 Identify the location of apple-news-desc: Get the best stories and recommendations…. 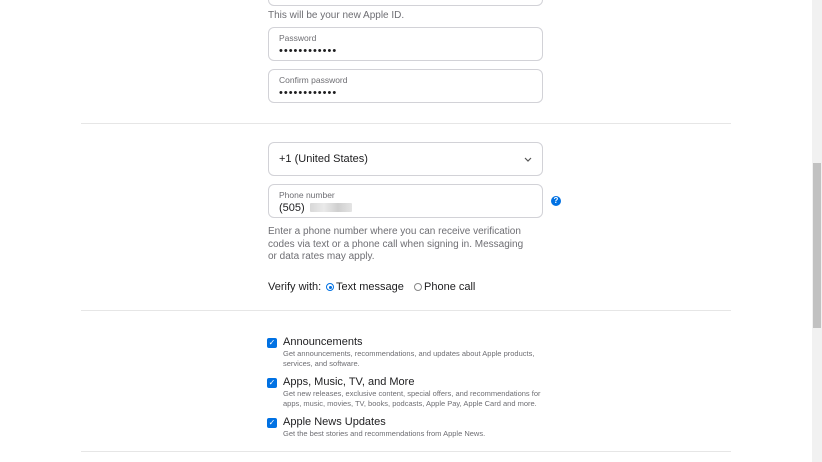
(384, 433).